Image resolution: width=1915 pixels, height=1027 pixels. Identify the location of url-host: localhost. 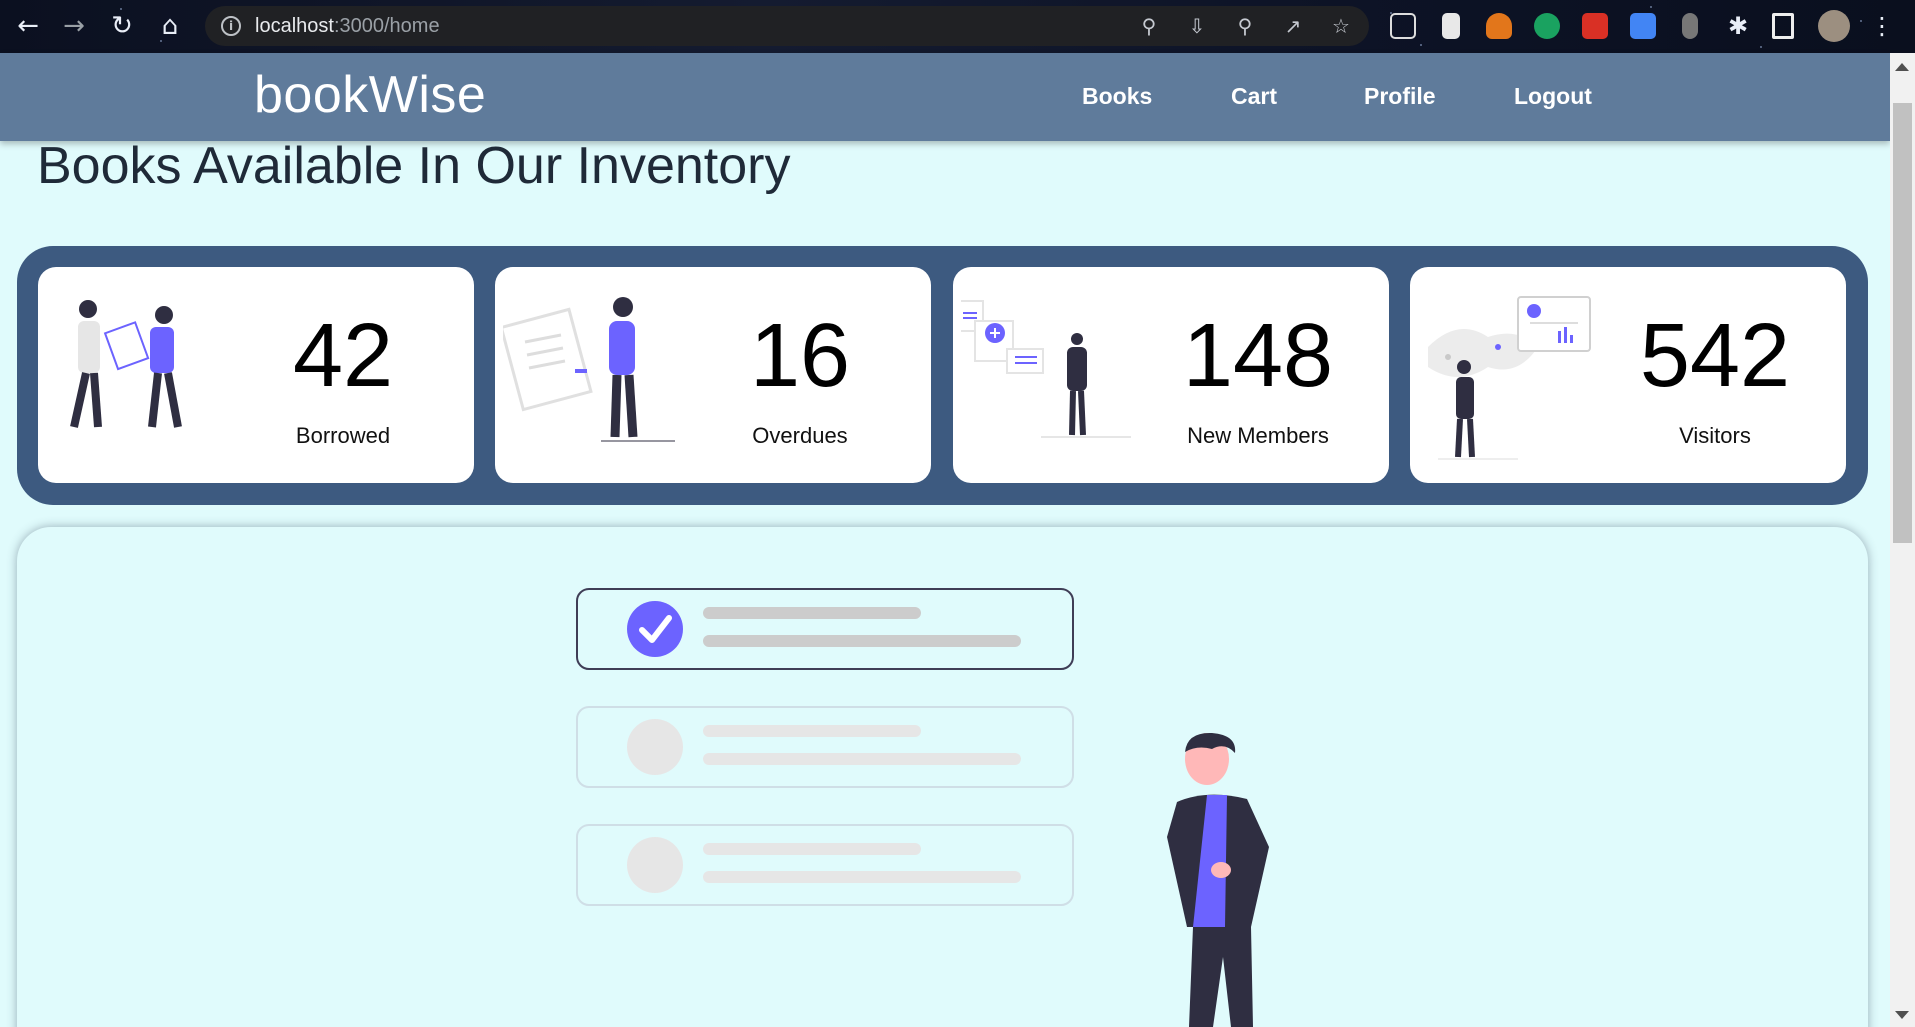
(294, 26).